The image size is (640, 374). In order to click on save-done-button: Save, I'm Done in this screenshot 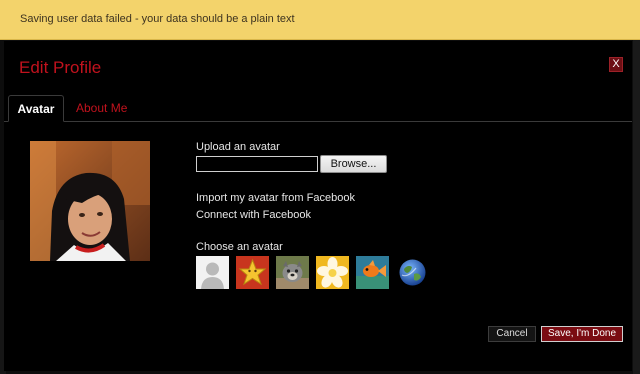, I will do `click(582, 334)`.